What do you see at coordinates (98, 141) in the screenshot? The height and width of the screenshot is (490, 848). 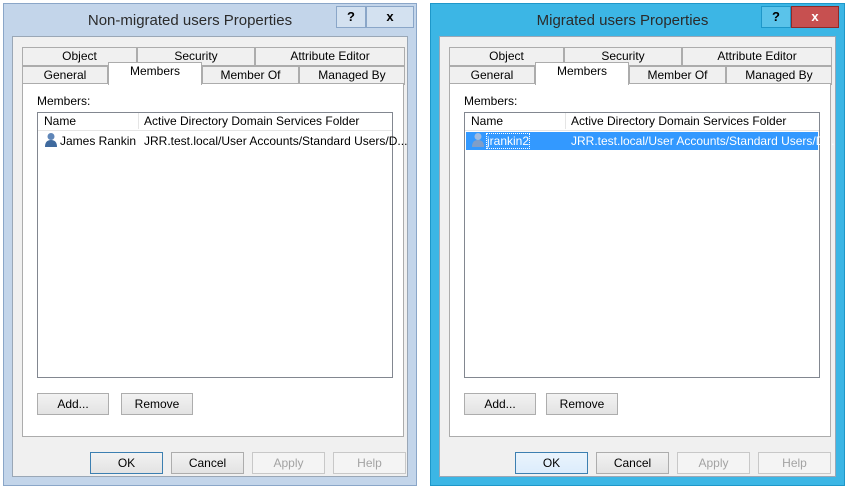 I see `member-name: James Rankin` at bounding box center [98, 141].